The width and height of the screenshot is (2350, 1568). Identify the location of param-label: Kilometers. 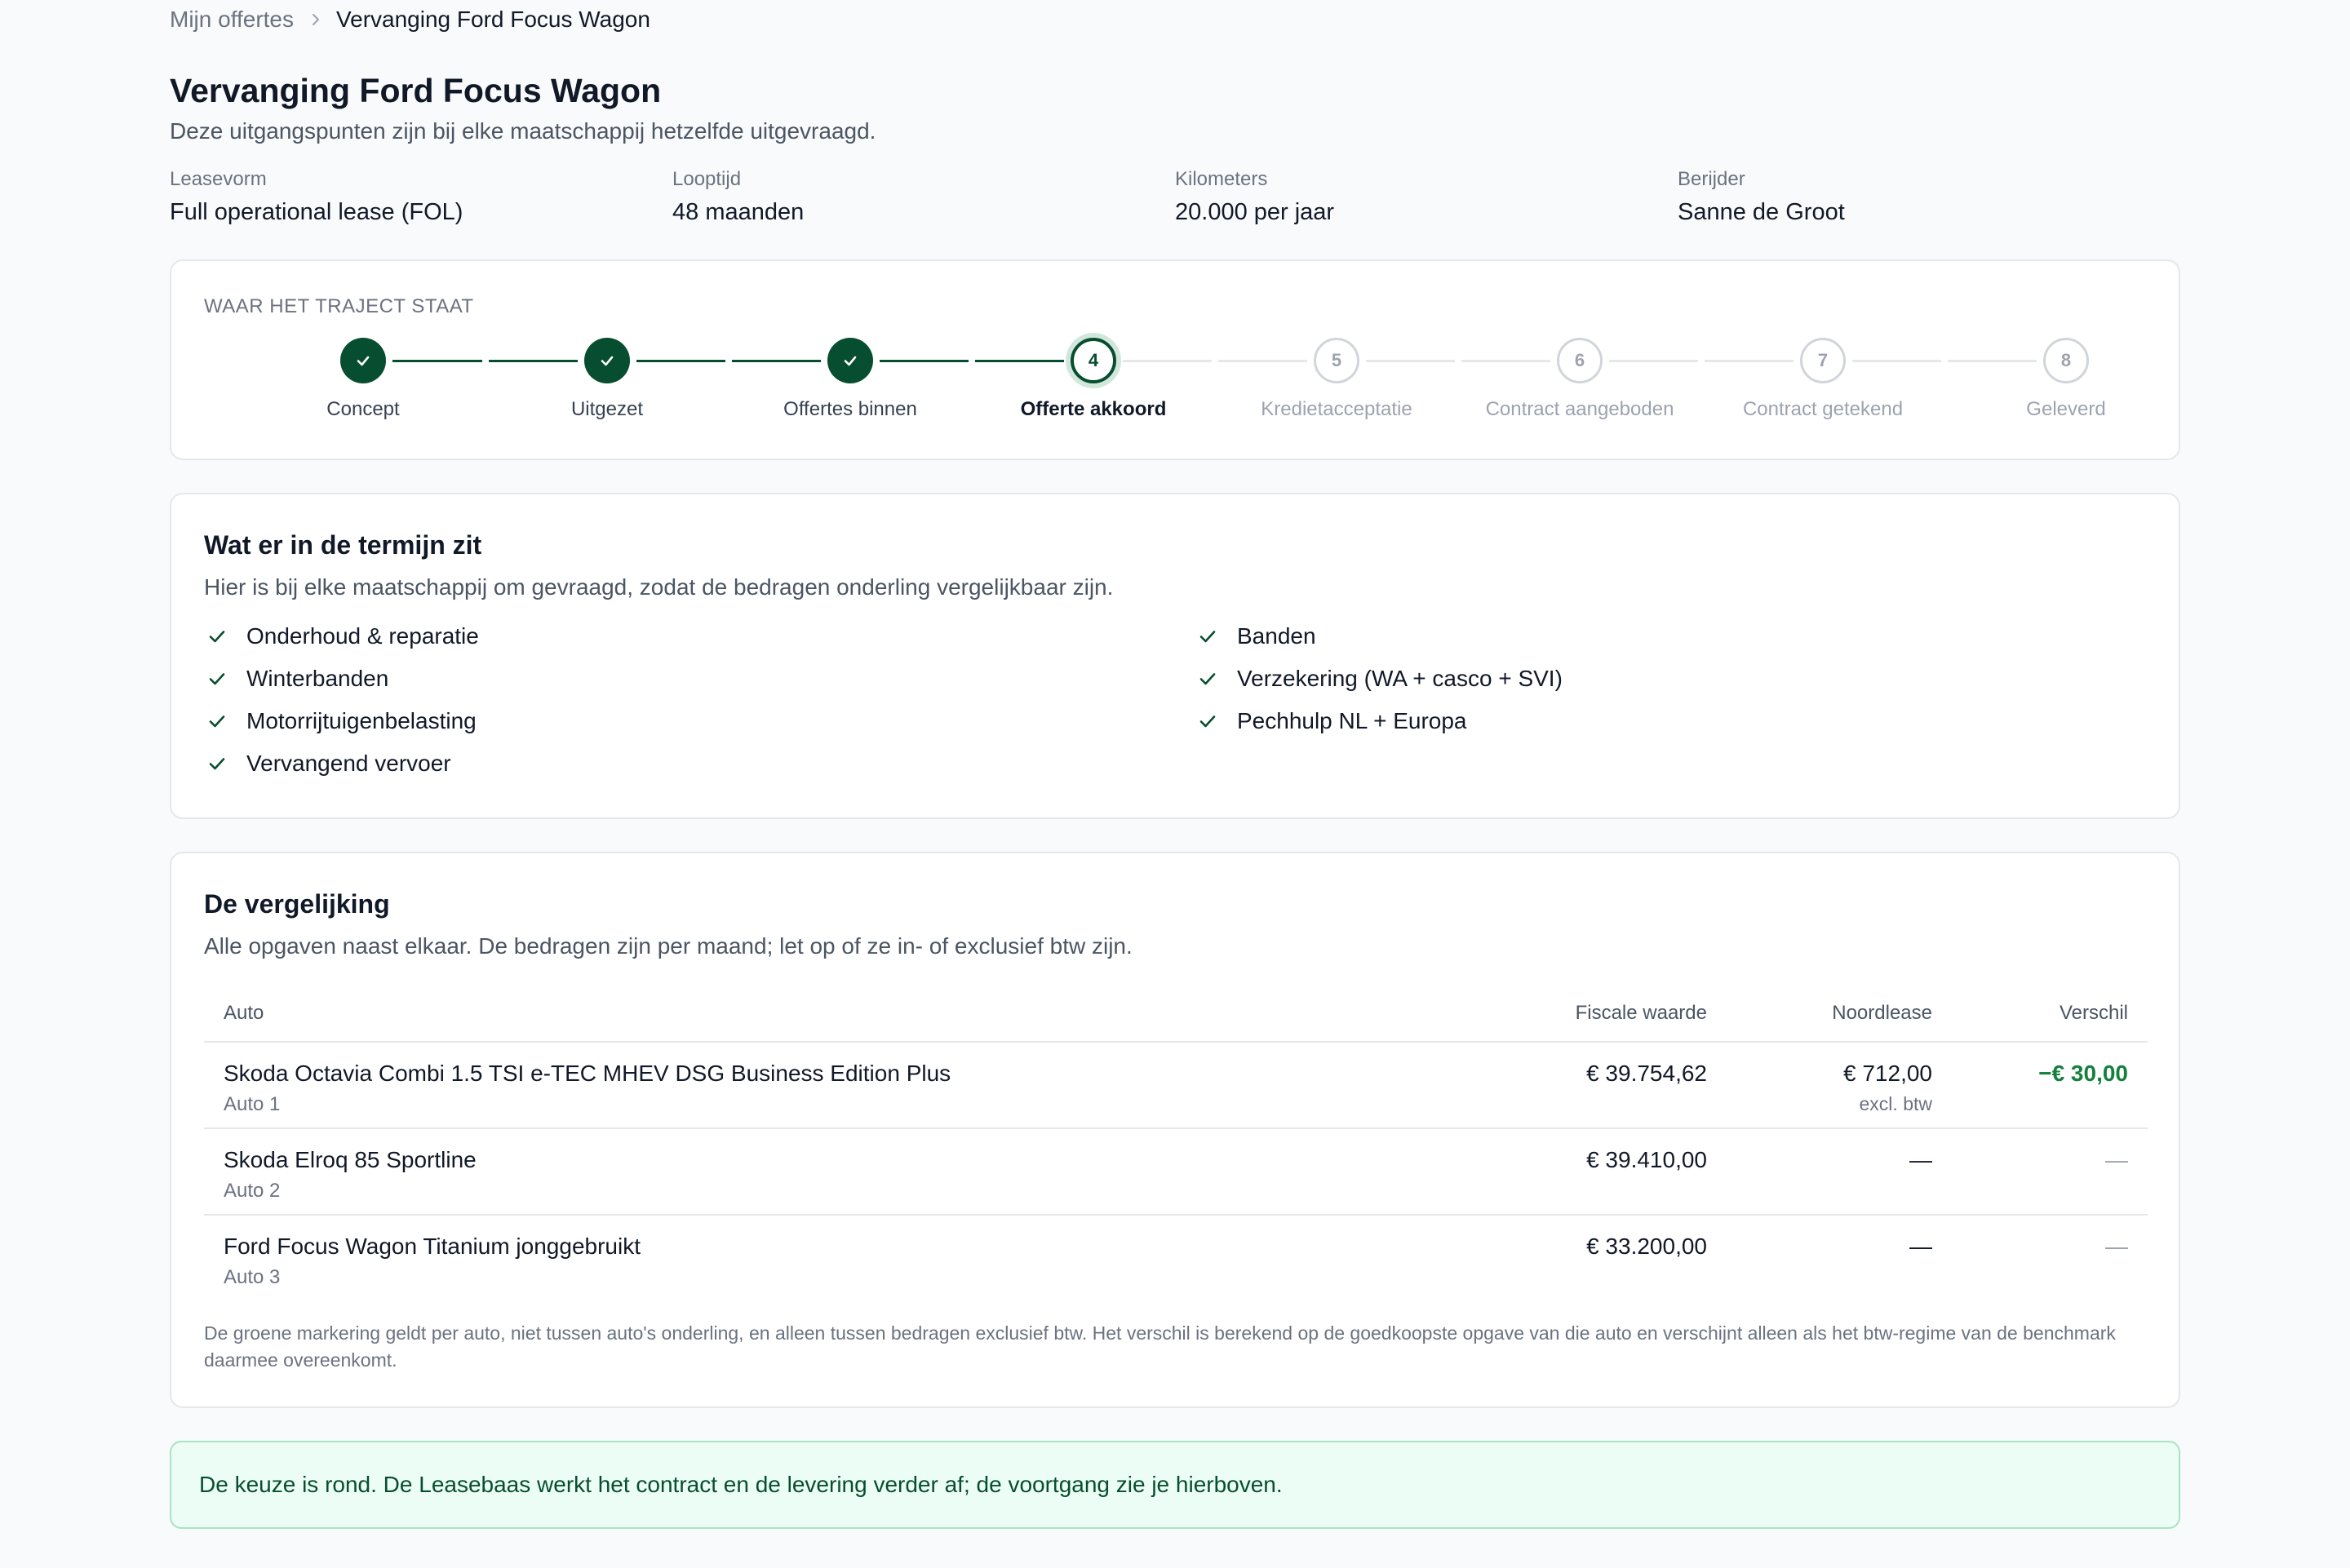
(1221, 179).